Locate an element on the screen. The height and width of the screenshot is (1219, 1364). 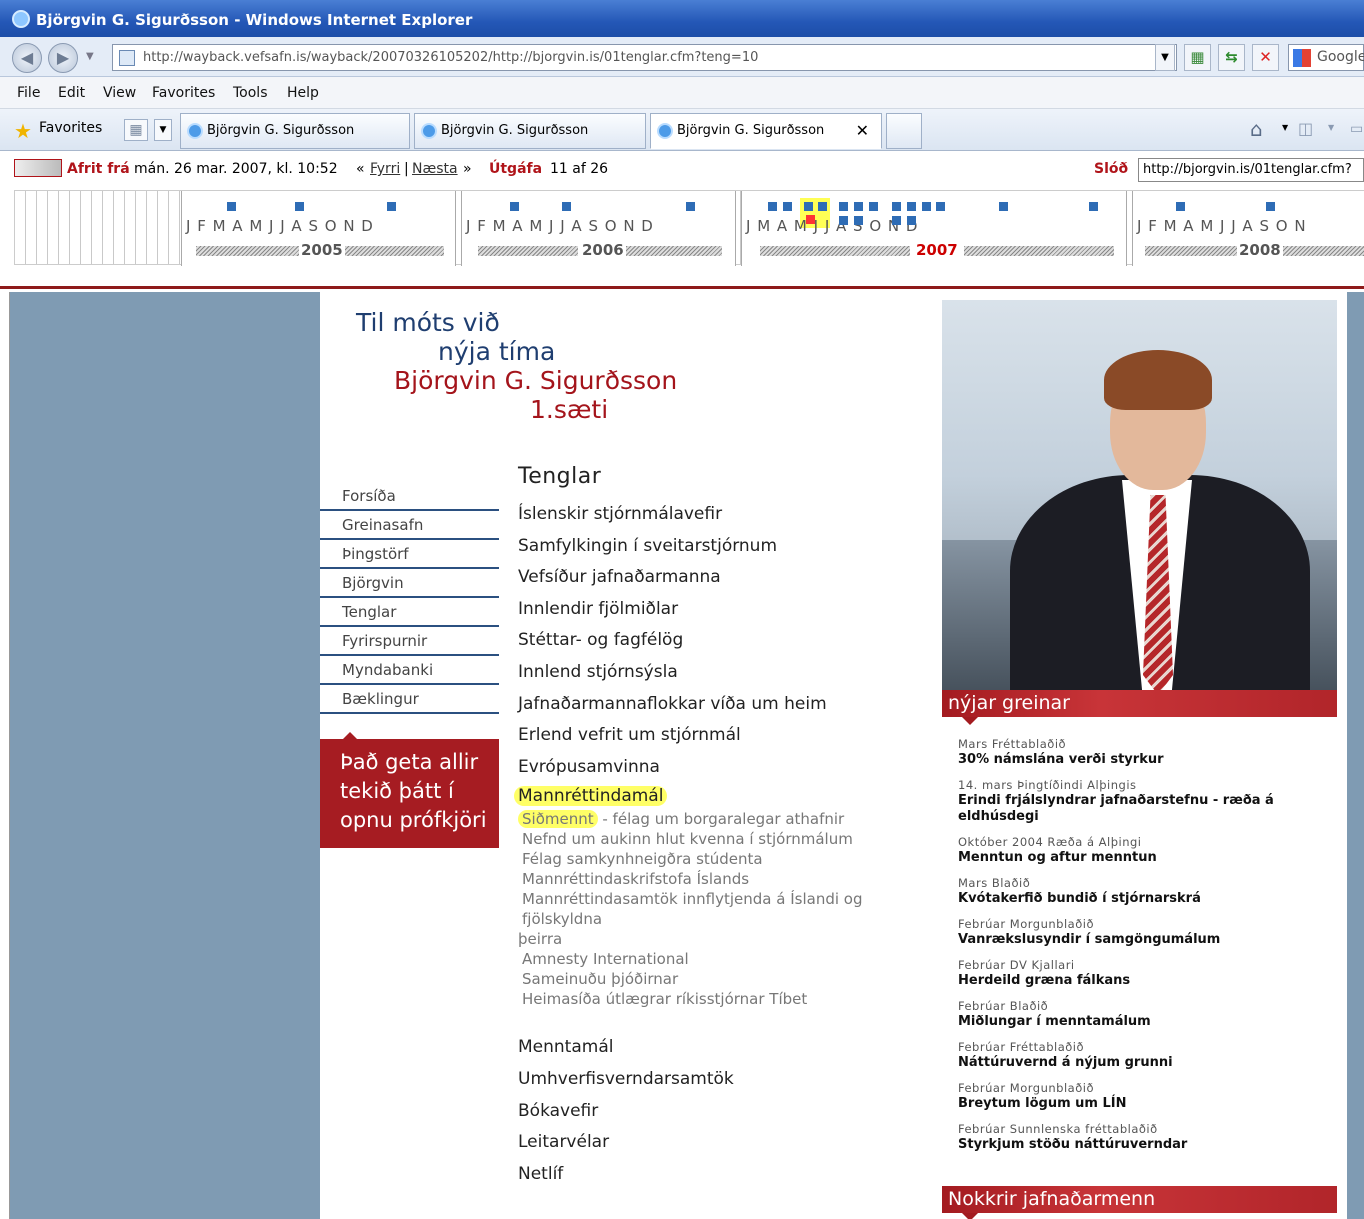
news-headline: 30% námslána verði styrkur is located at coordinates (1147, 760).